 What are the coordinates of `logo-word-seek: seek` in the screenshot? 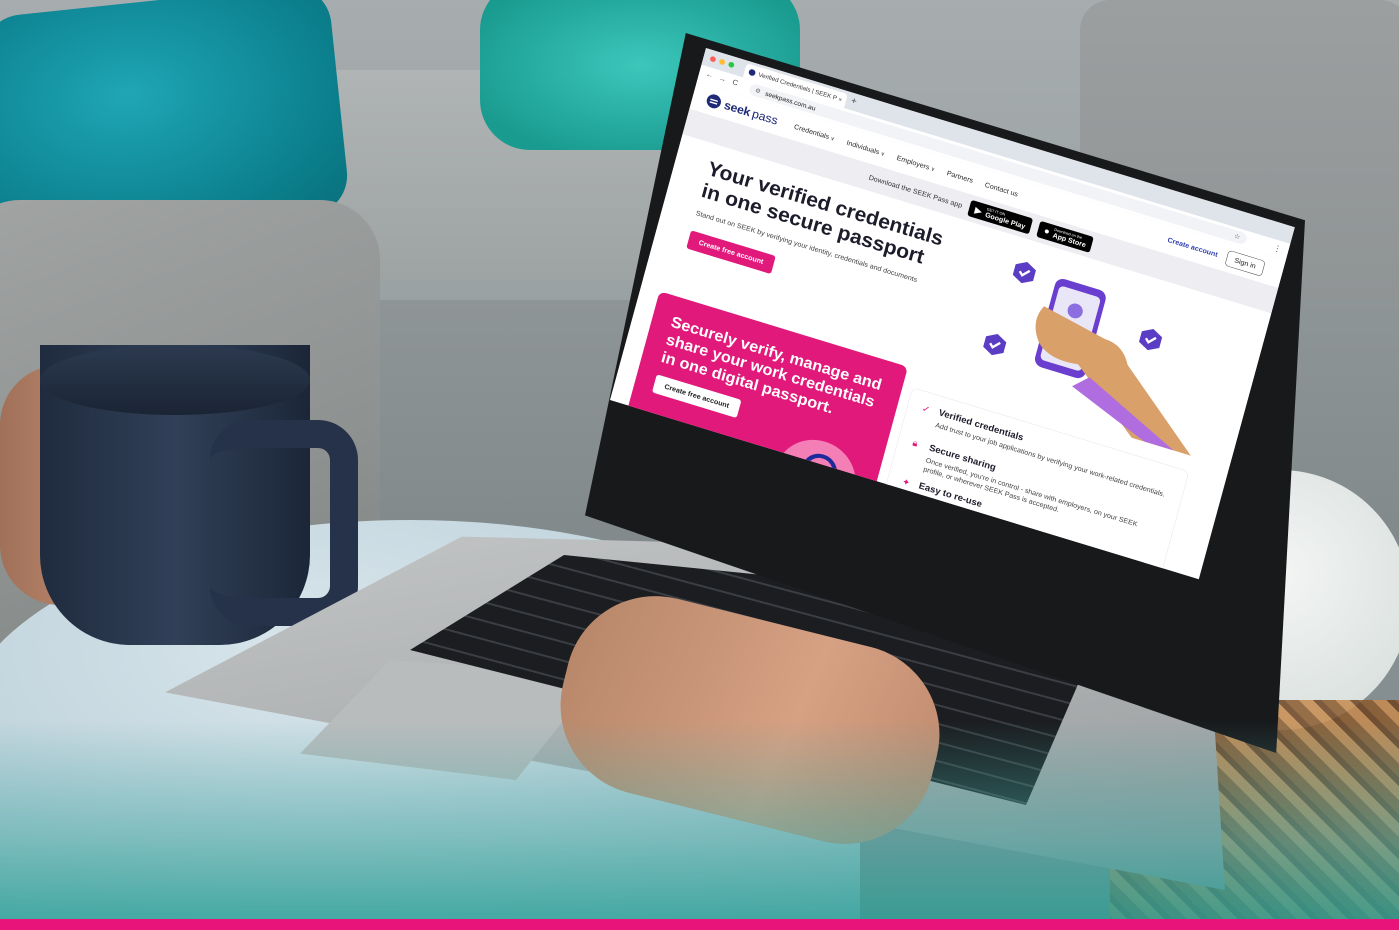 It's located at (737, 108).